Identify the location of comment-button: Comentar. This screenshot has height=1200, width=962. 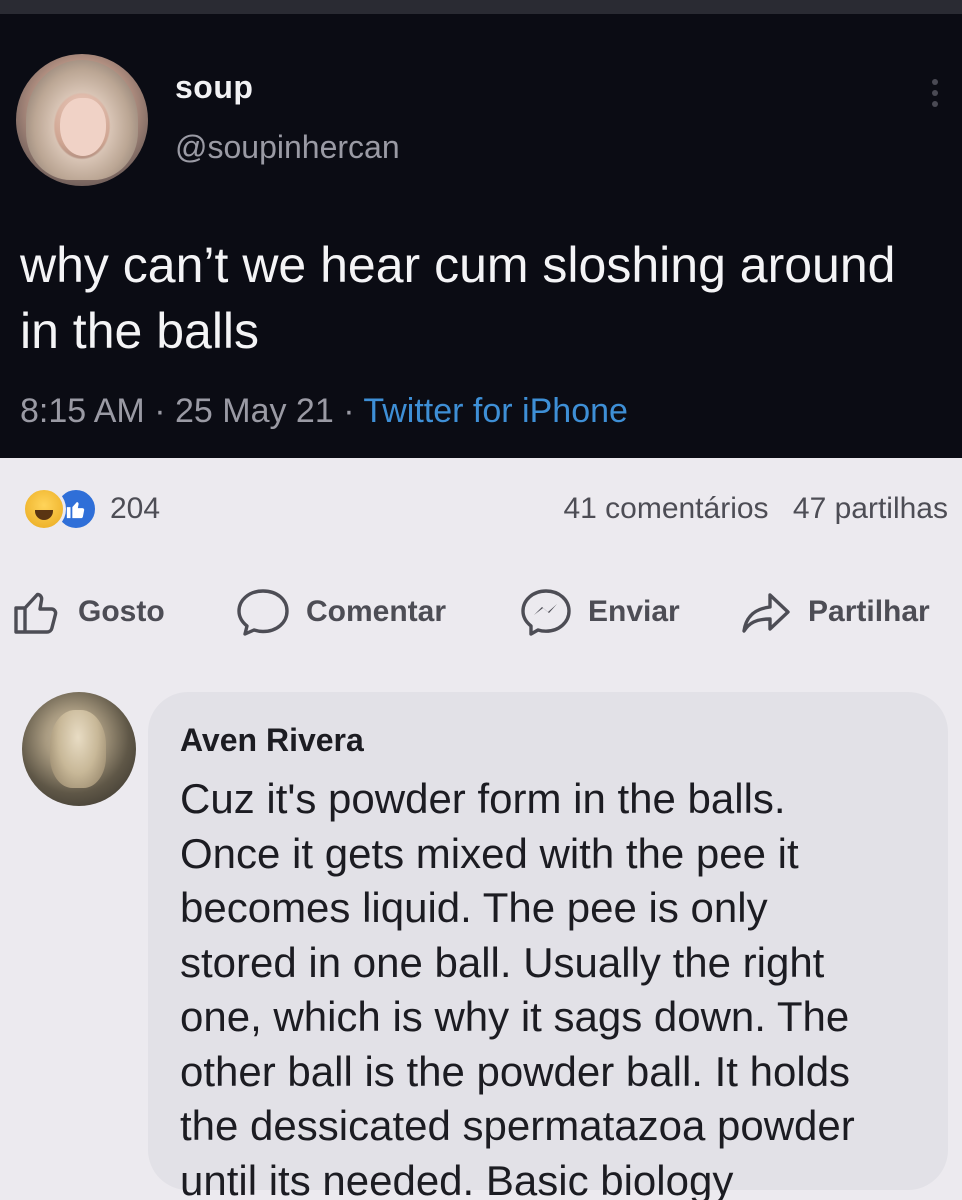
(340, 612).